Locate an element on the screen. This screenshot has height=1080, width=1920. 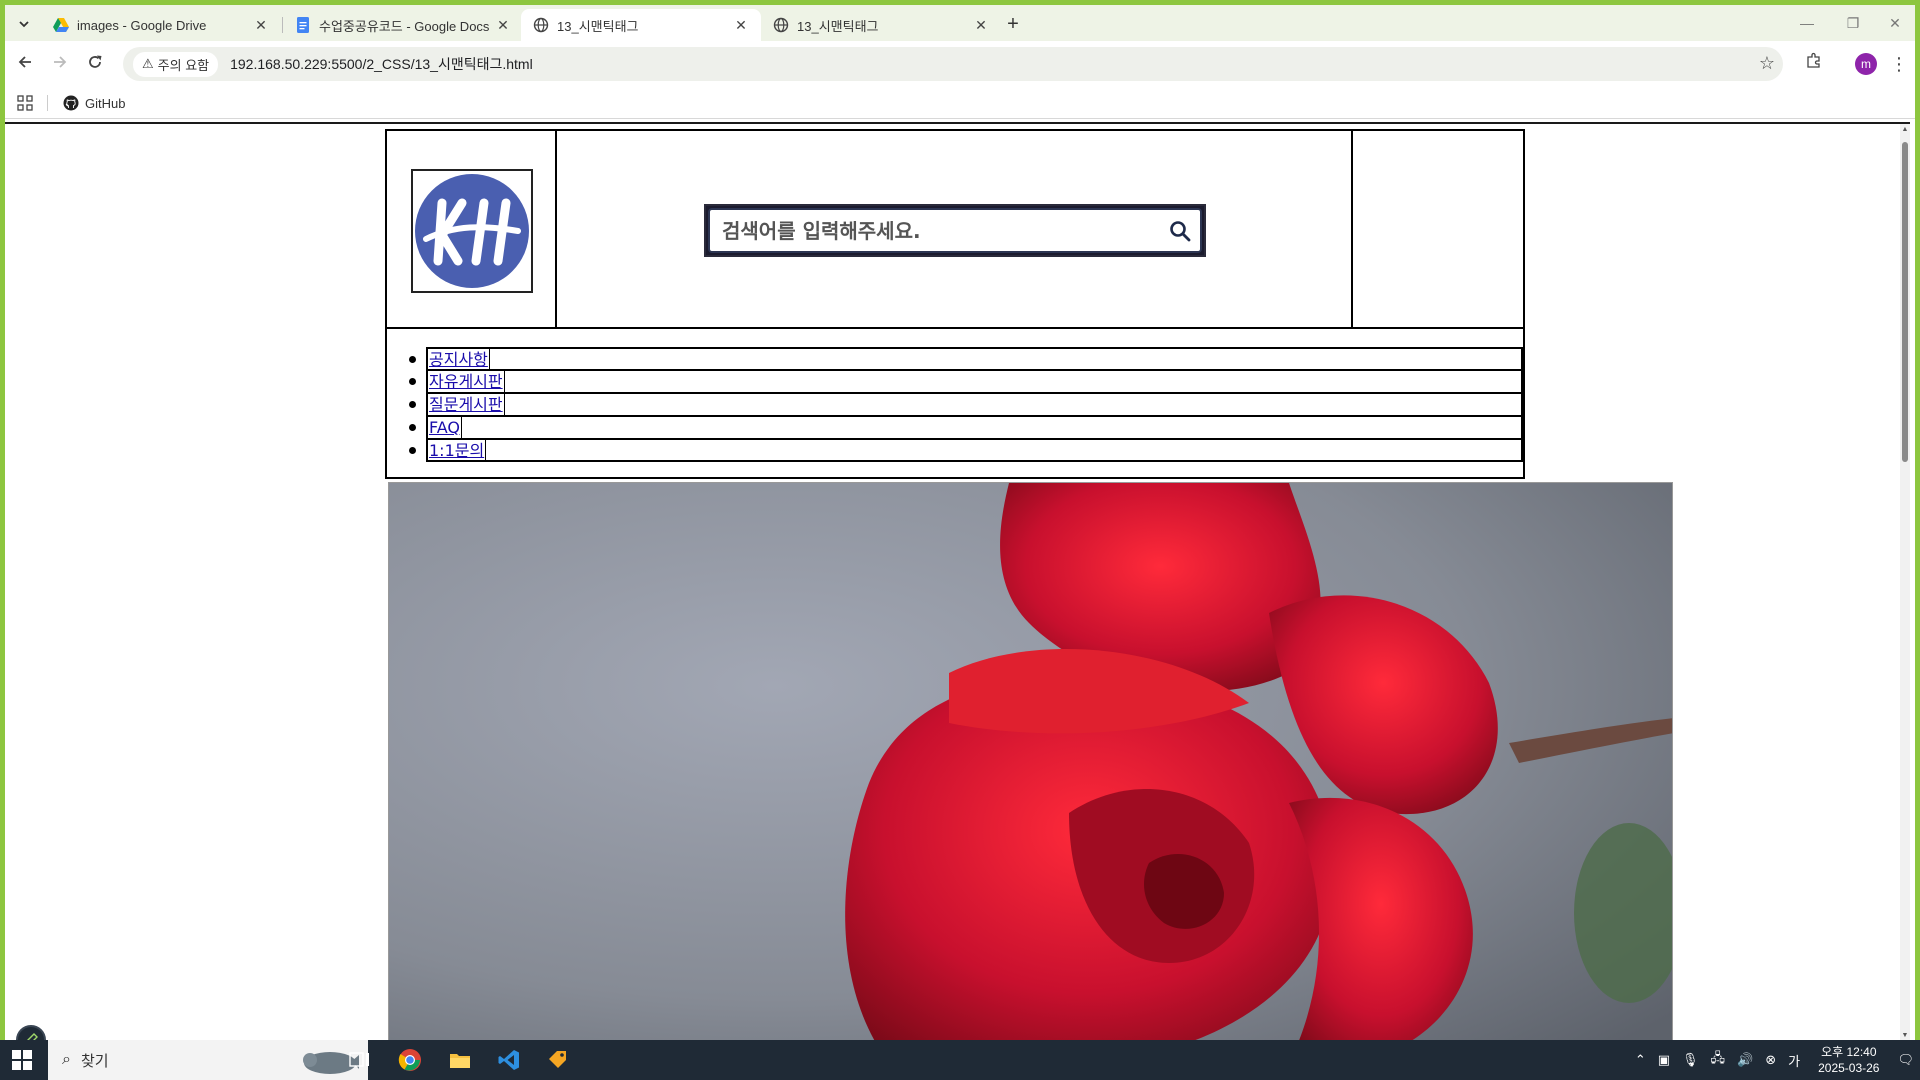
site-logo is located at coordinates (472, 231).